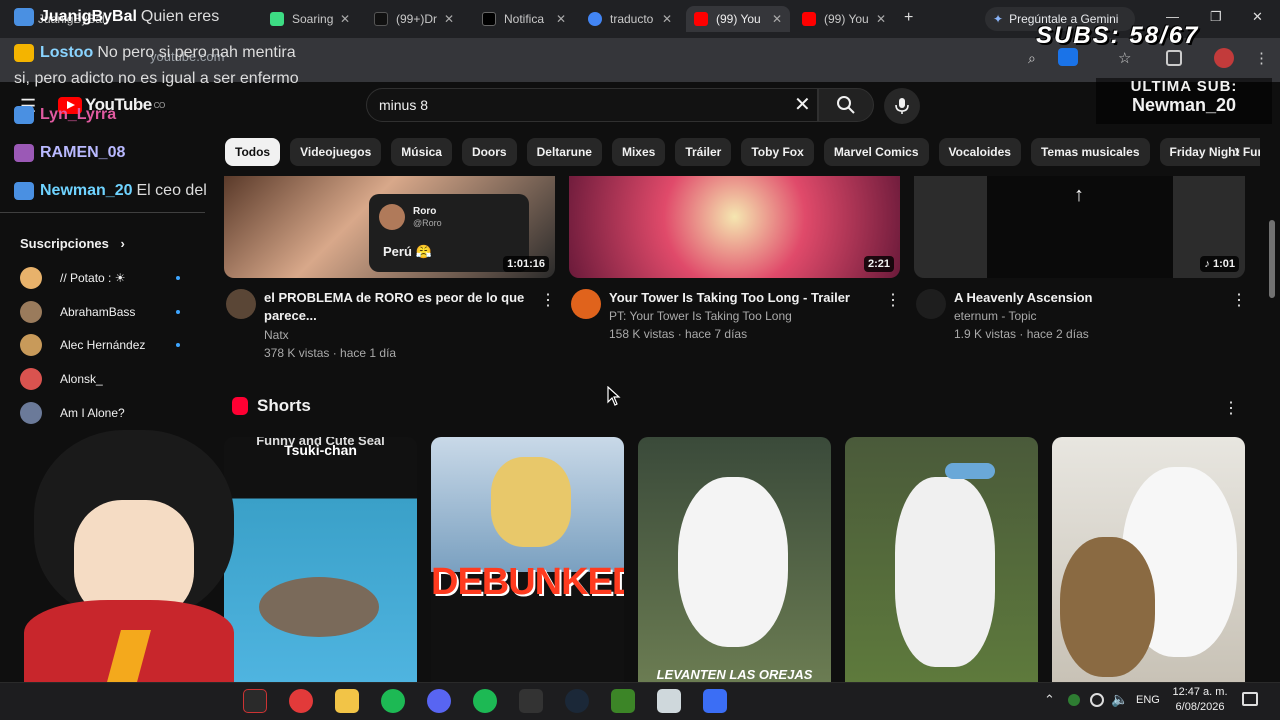 The width and height of the screenshot is (1280, 720). I want to click on xbox-icon, so click(393, 701).